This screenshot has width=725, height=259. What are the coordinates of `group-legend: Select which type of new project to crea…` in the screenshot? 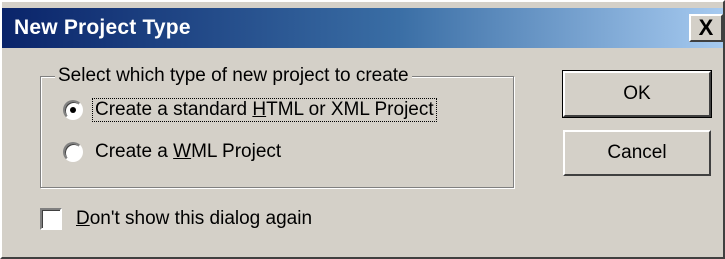 It's located at (233, 76).